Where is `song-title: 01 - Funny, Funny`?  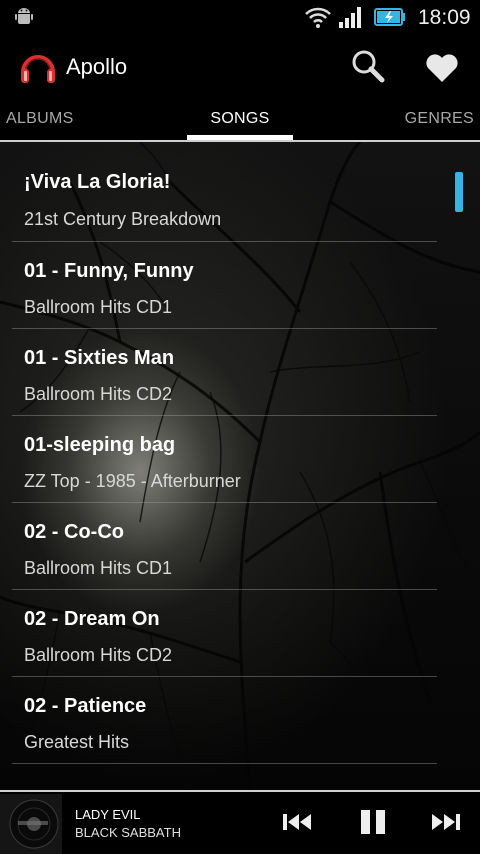 song-title: 01 - Funny, Funny is located at coordinates (109, 271).